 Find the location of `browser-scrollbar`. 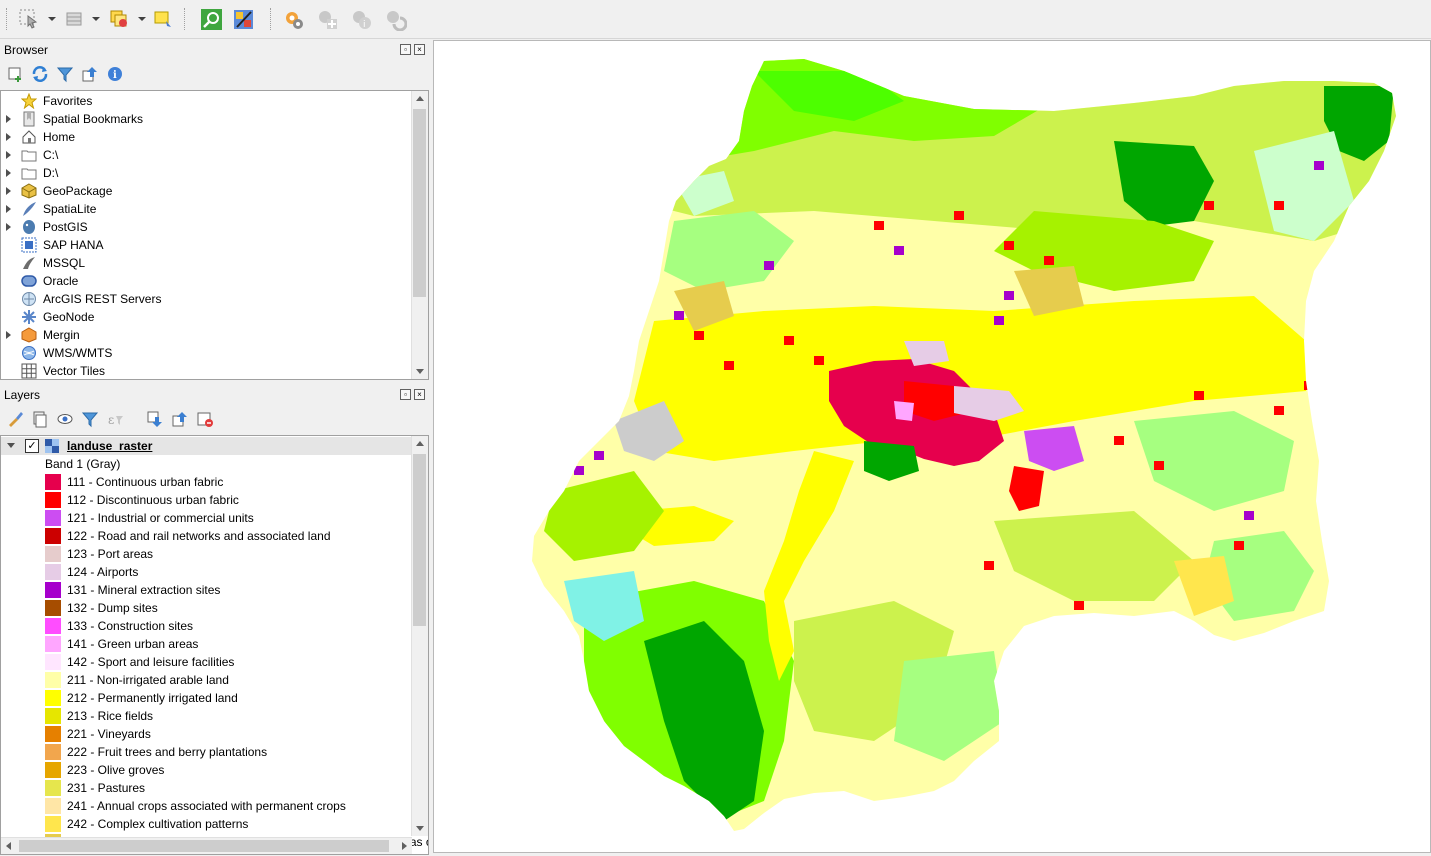

browser-scrollbar is located at coordinates (419, 235).